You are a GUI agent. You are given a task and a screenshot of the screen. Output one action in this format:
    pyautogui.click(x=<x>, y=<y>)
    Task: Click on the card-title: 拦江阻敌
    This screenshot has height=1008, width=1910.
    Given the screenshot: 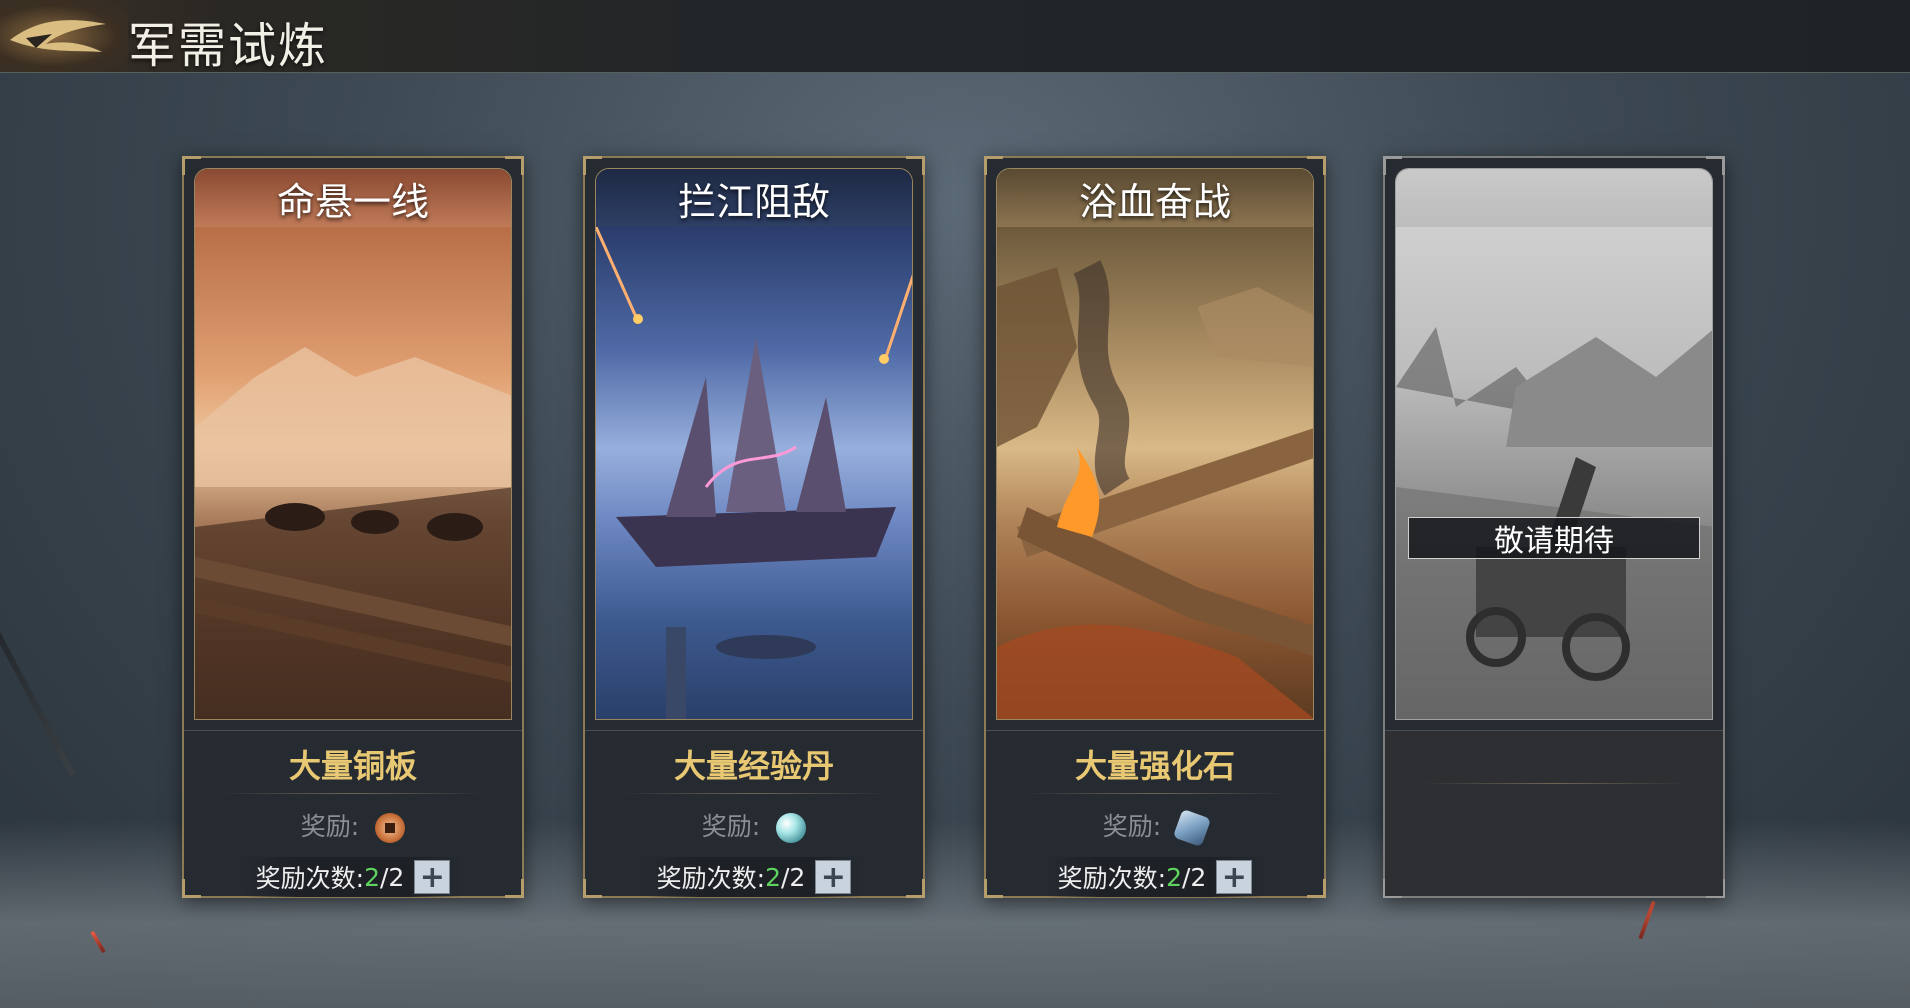 What is the action you would take?
    pyautogui.click(x=754, y=198)
    